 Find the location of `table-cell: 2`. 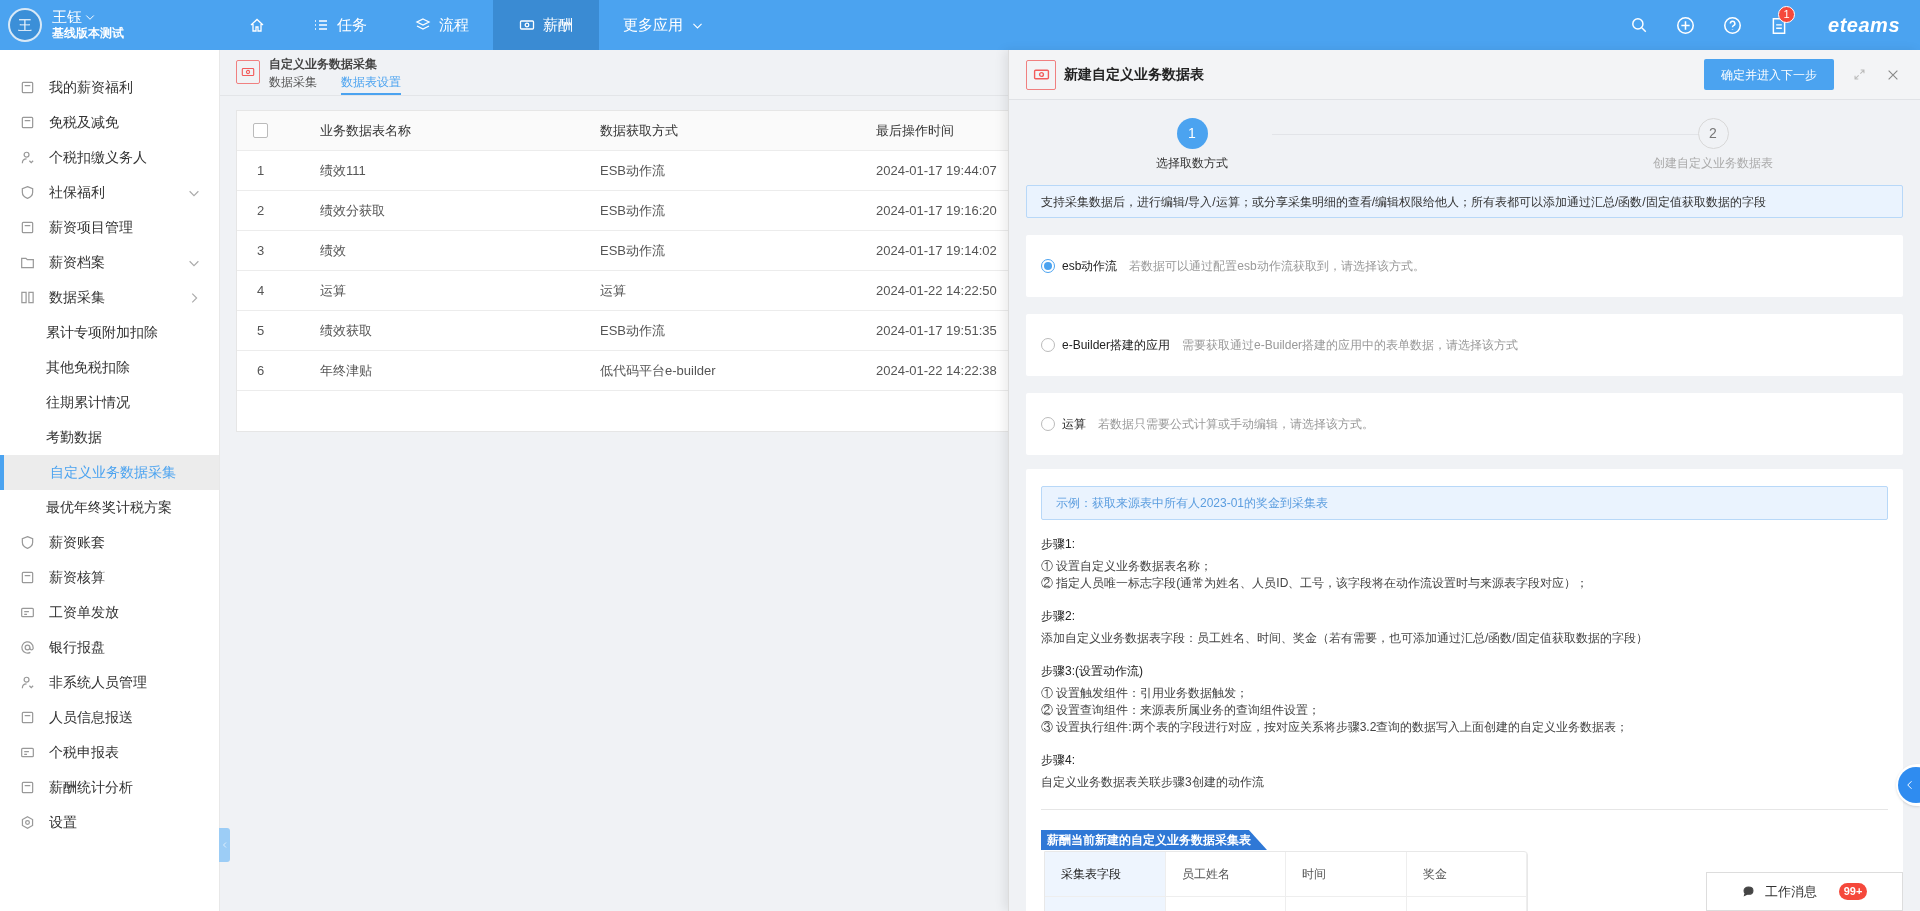

table-cell: 2 is located at coordinates (261, 210).